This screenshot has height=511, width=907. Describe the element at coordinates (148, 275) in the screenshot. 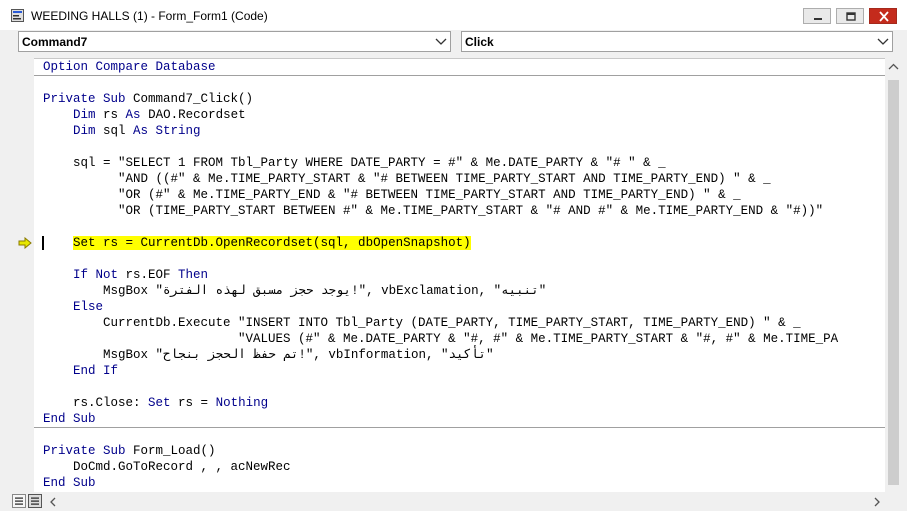

I see `code-token: rs.EOF` at that location.